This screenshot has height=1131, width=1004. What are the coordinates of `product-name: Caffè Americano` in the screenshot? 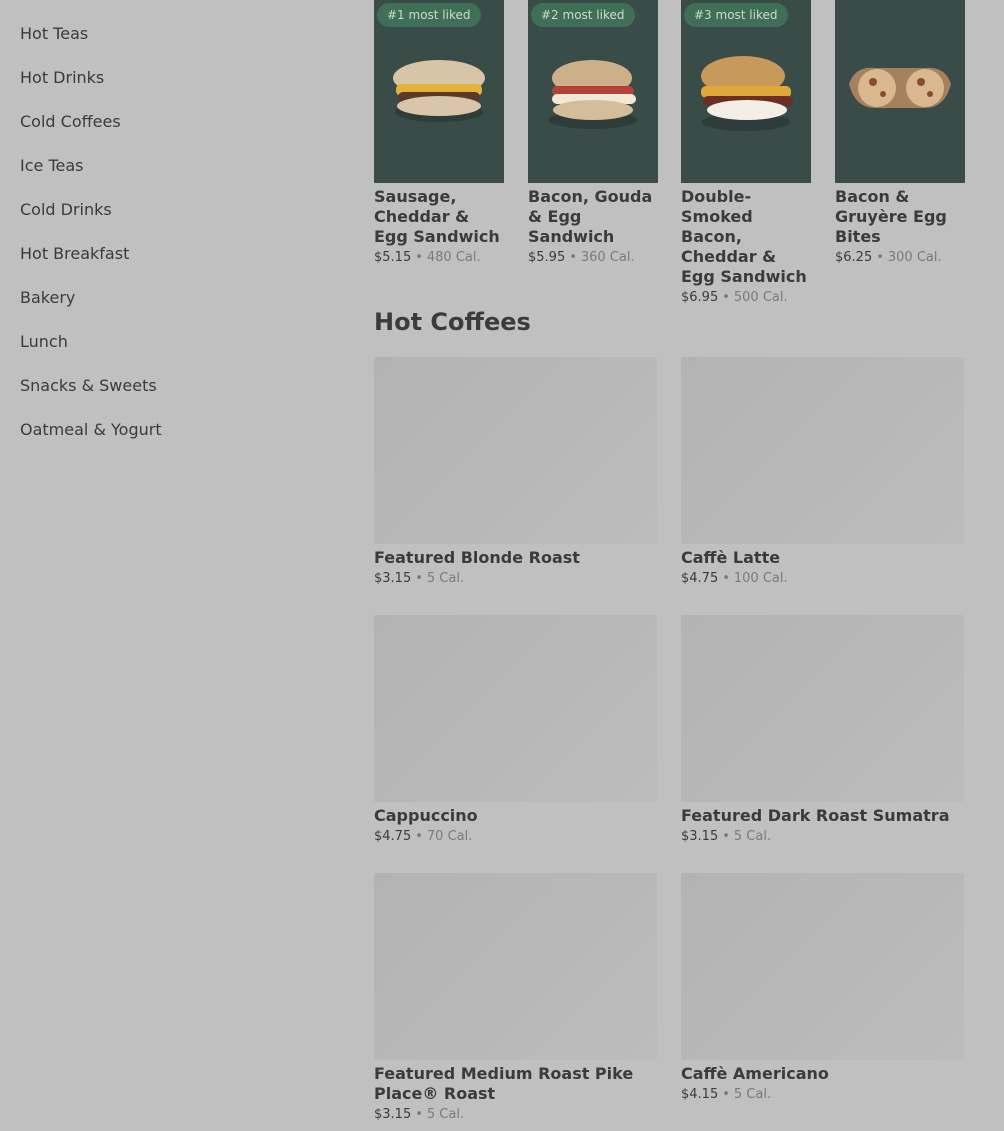 It's located at (822, 1074).